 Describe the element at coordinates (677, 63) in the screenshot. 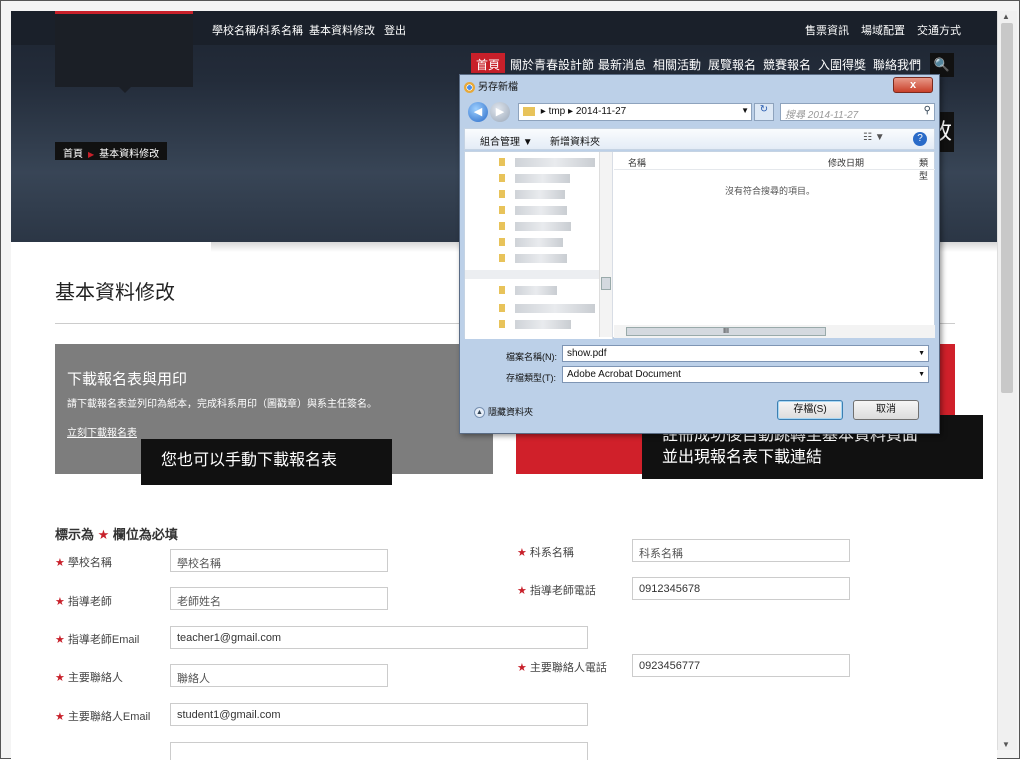

I see `nav-events: 相關活動` at that location.